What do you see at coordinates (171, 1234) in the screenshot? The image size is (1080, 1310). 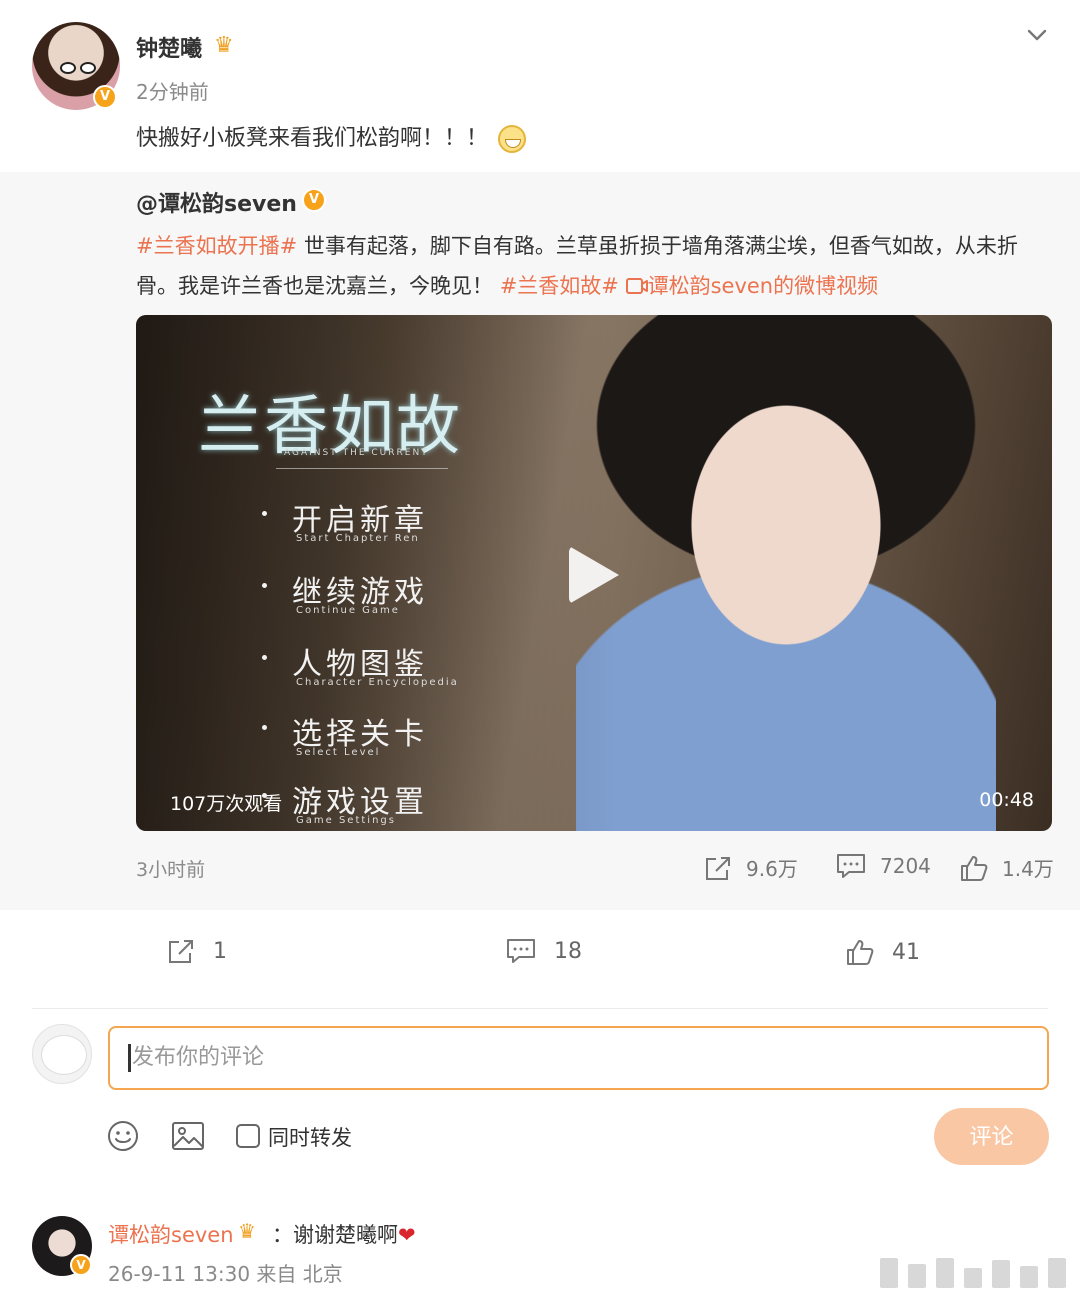 I see `comment-author: 谭松韵seven` at bounding box center [171, 1234].